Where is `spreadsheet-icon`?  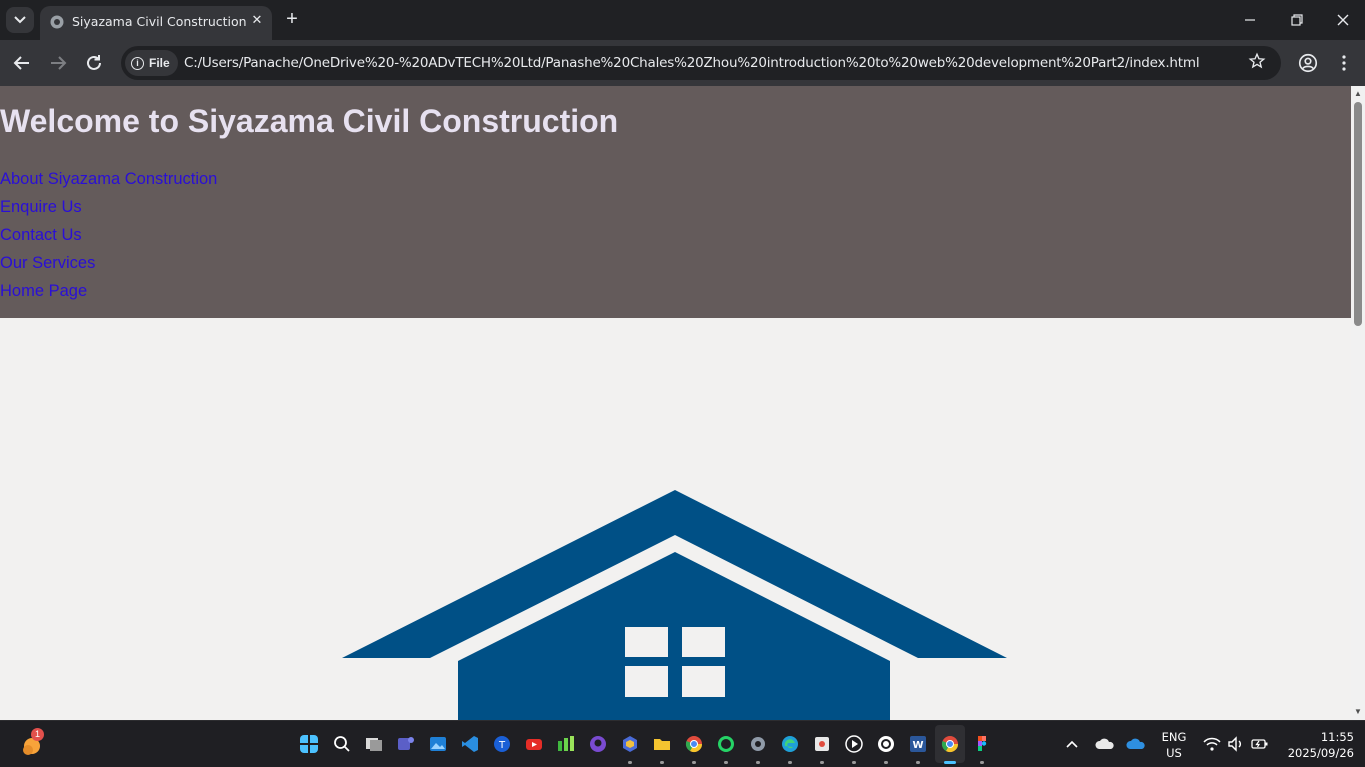
spreadsheet-icon is located at coordinates (566, 744).